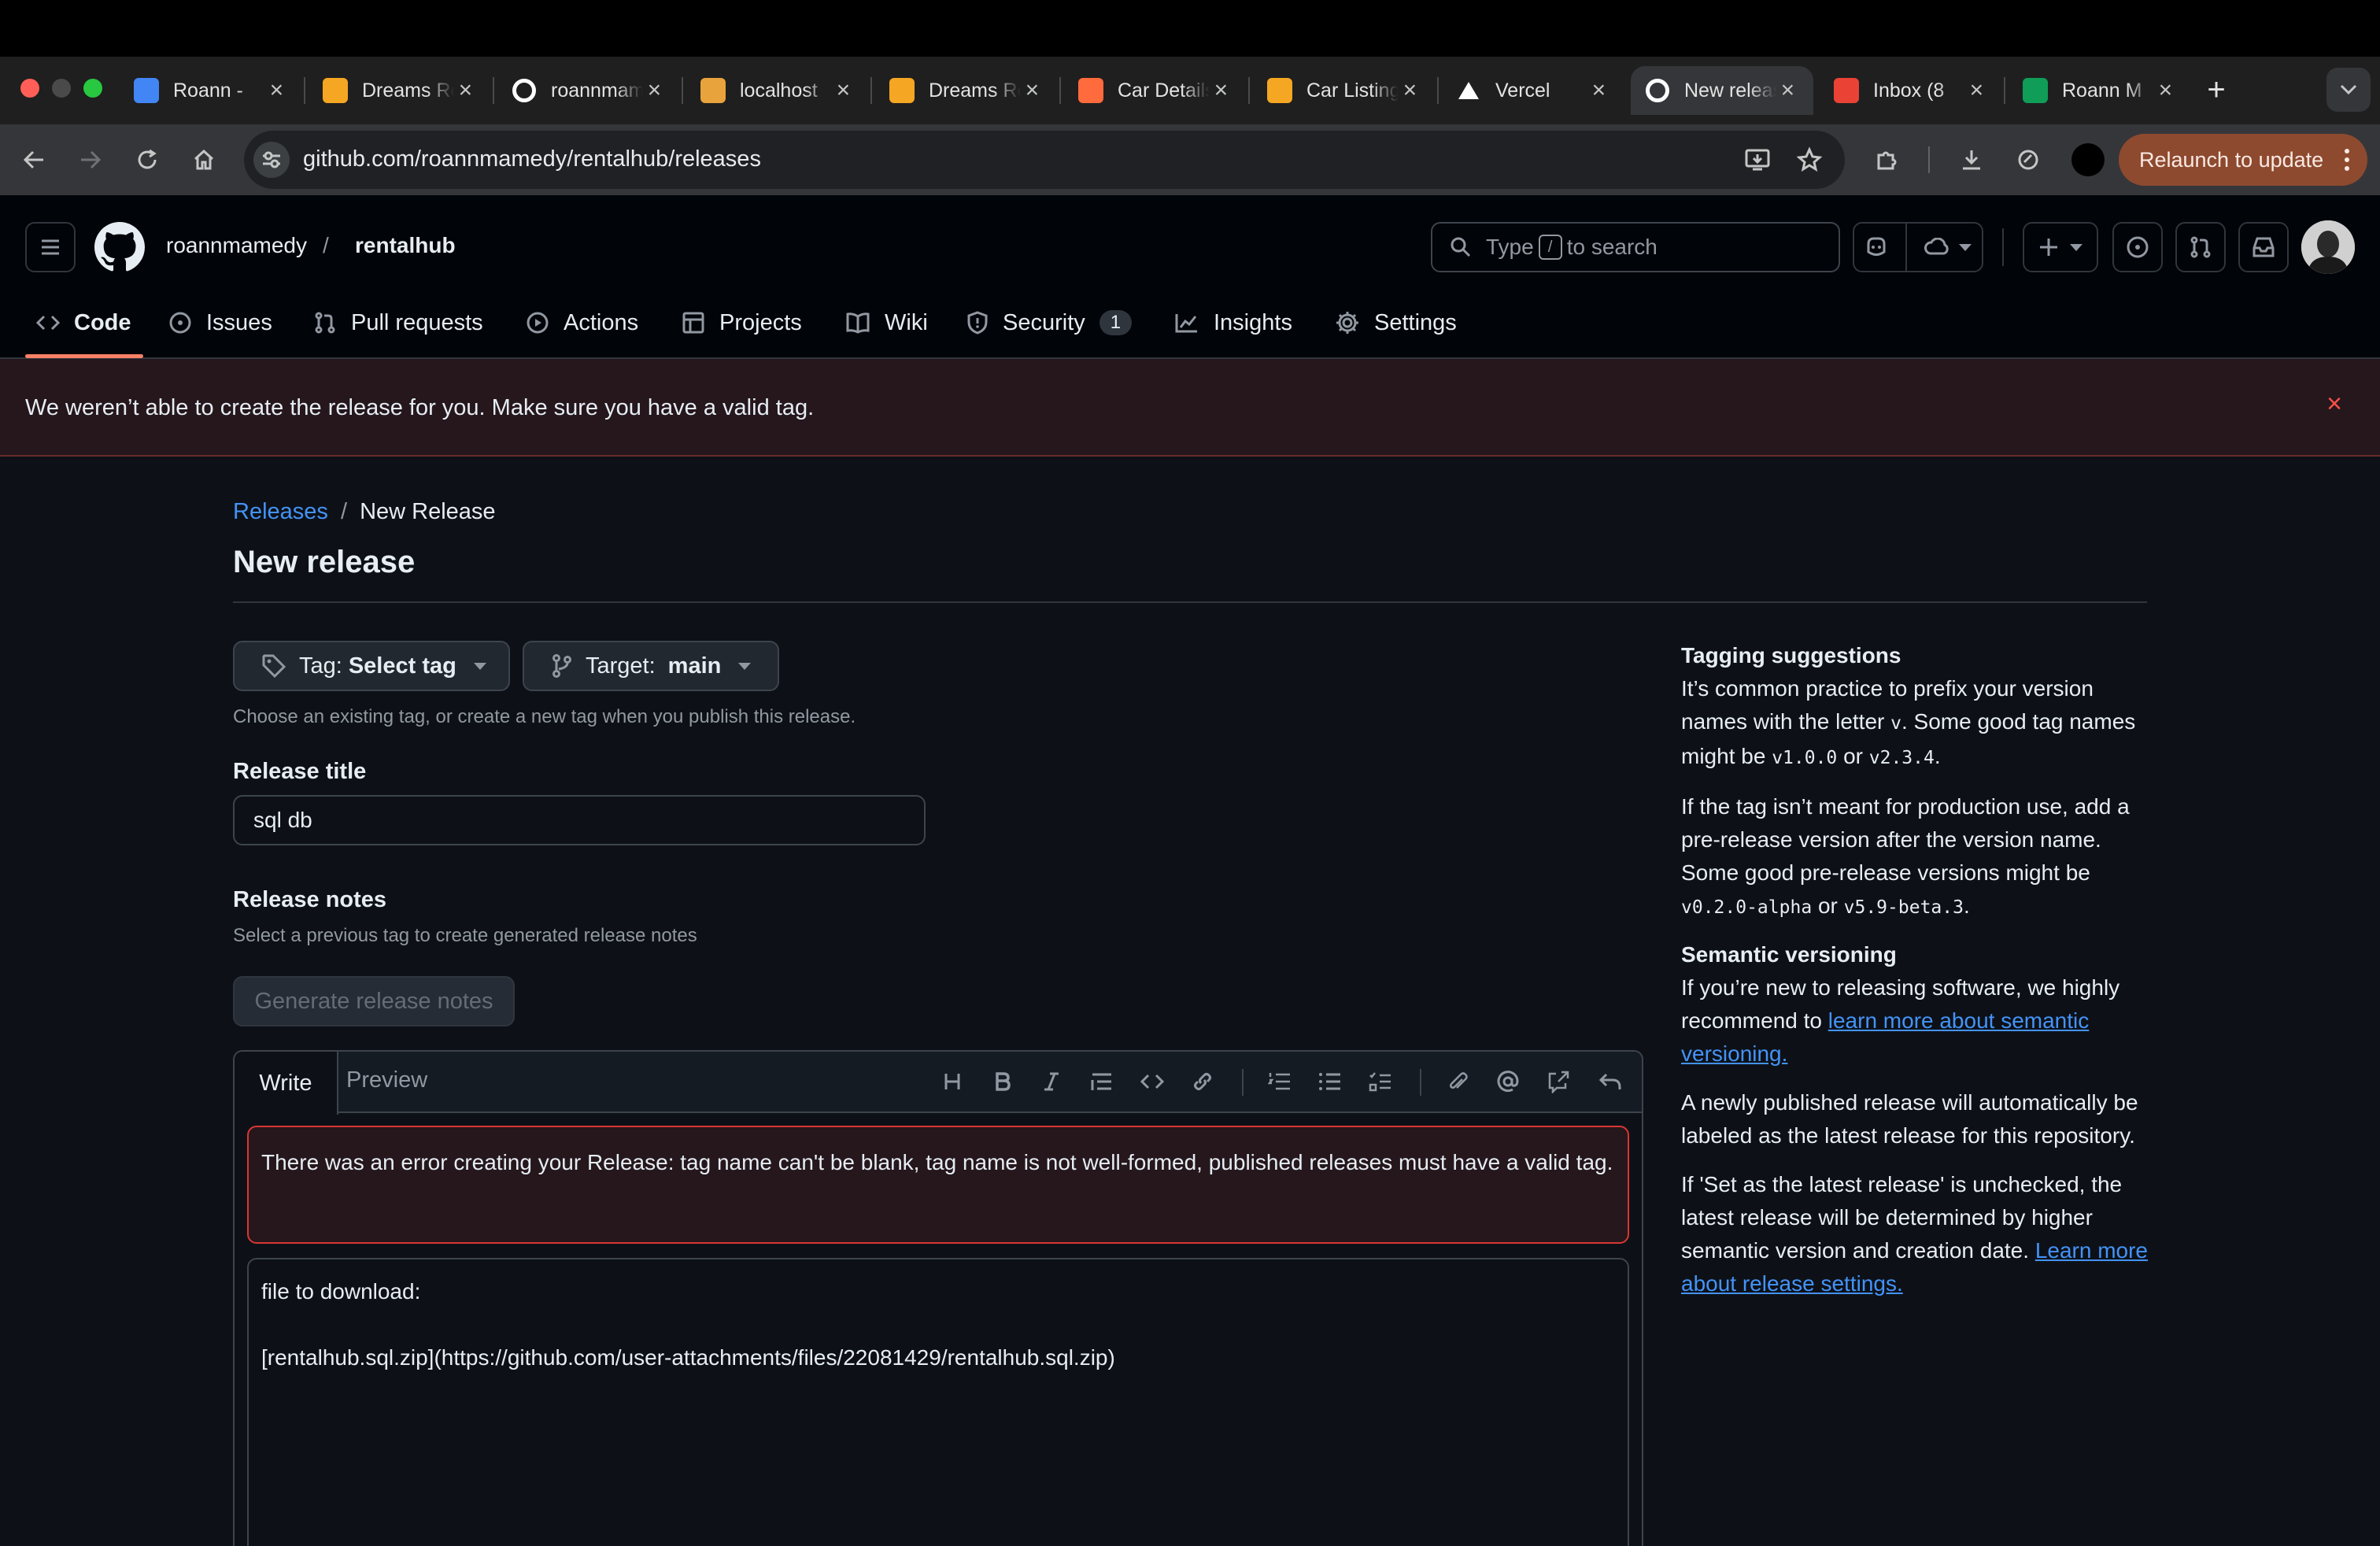 This screenshot has width=2380, height=1546. What do you see at coordinates (1380, 1081) in the screenshot?
I see `task-list-button` at bounding box center [1380, 1081].